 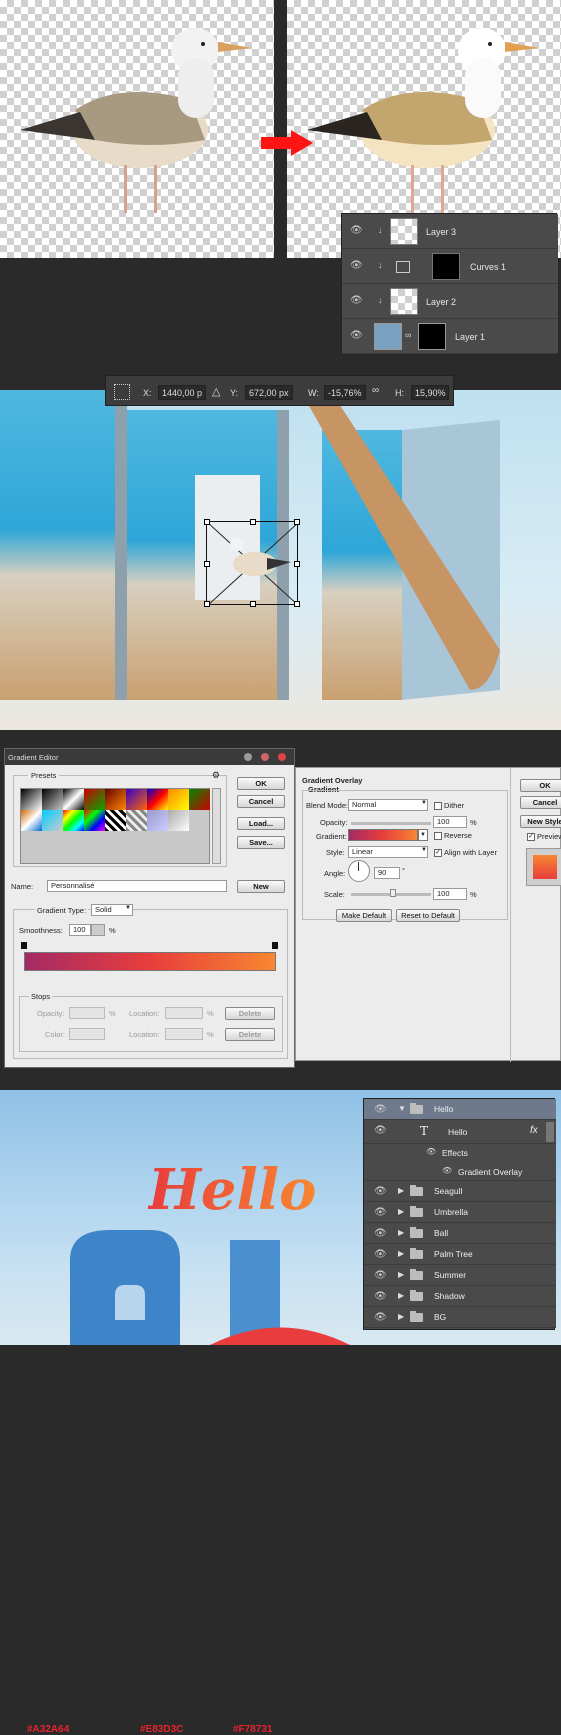 I want to click on stop-opacity-input, so click(x=87, y=1013).